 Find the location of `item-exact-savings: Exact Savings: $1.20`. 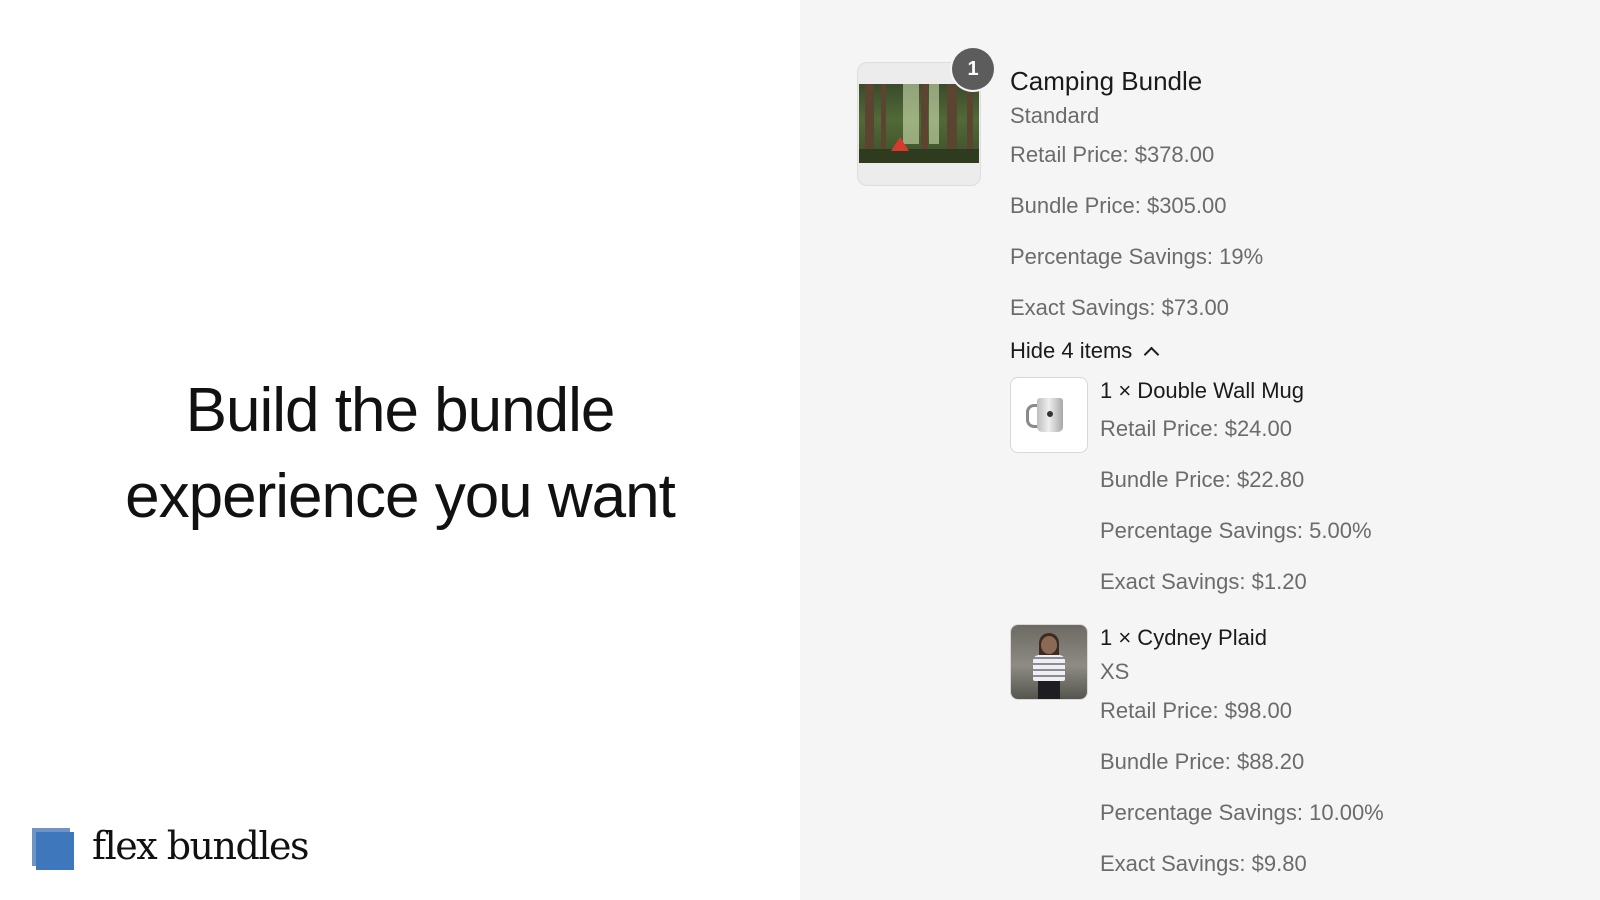

item-exact-savings: Exact Savings: $1.20 is located at coordinates (1203, 581).